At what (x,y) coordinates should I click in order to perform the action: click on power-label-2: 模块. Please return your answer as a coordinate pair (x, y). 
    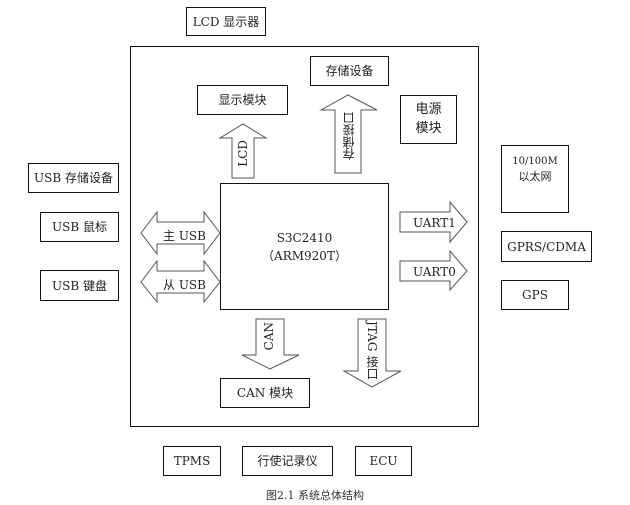
    Looking at the image, I should click on (428, 128).